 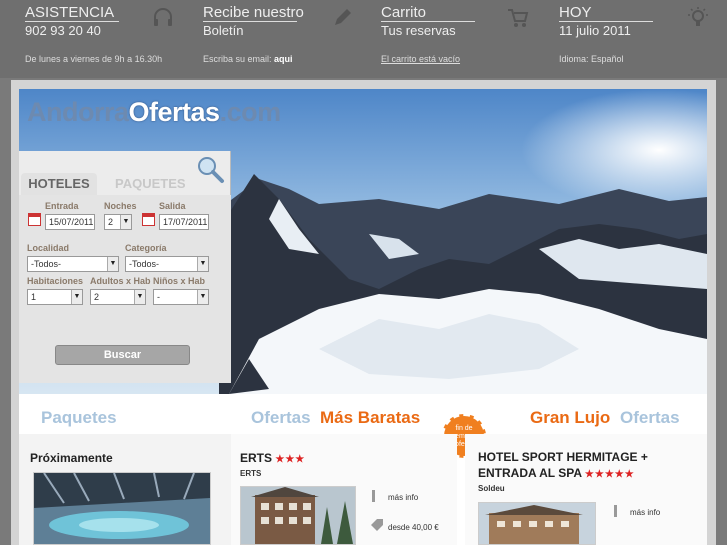 What do you see at coordinates (250, 30) in the screenshot?
I see `boletin-sub: Boletín` at bounding box center [250, 30].